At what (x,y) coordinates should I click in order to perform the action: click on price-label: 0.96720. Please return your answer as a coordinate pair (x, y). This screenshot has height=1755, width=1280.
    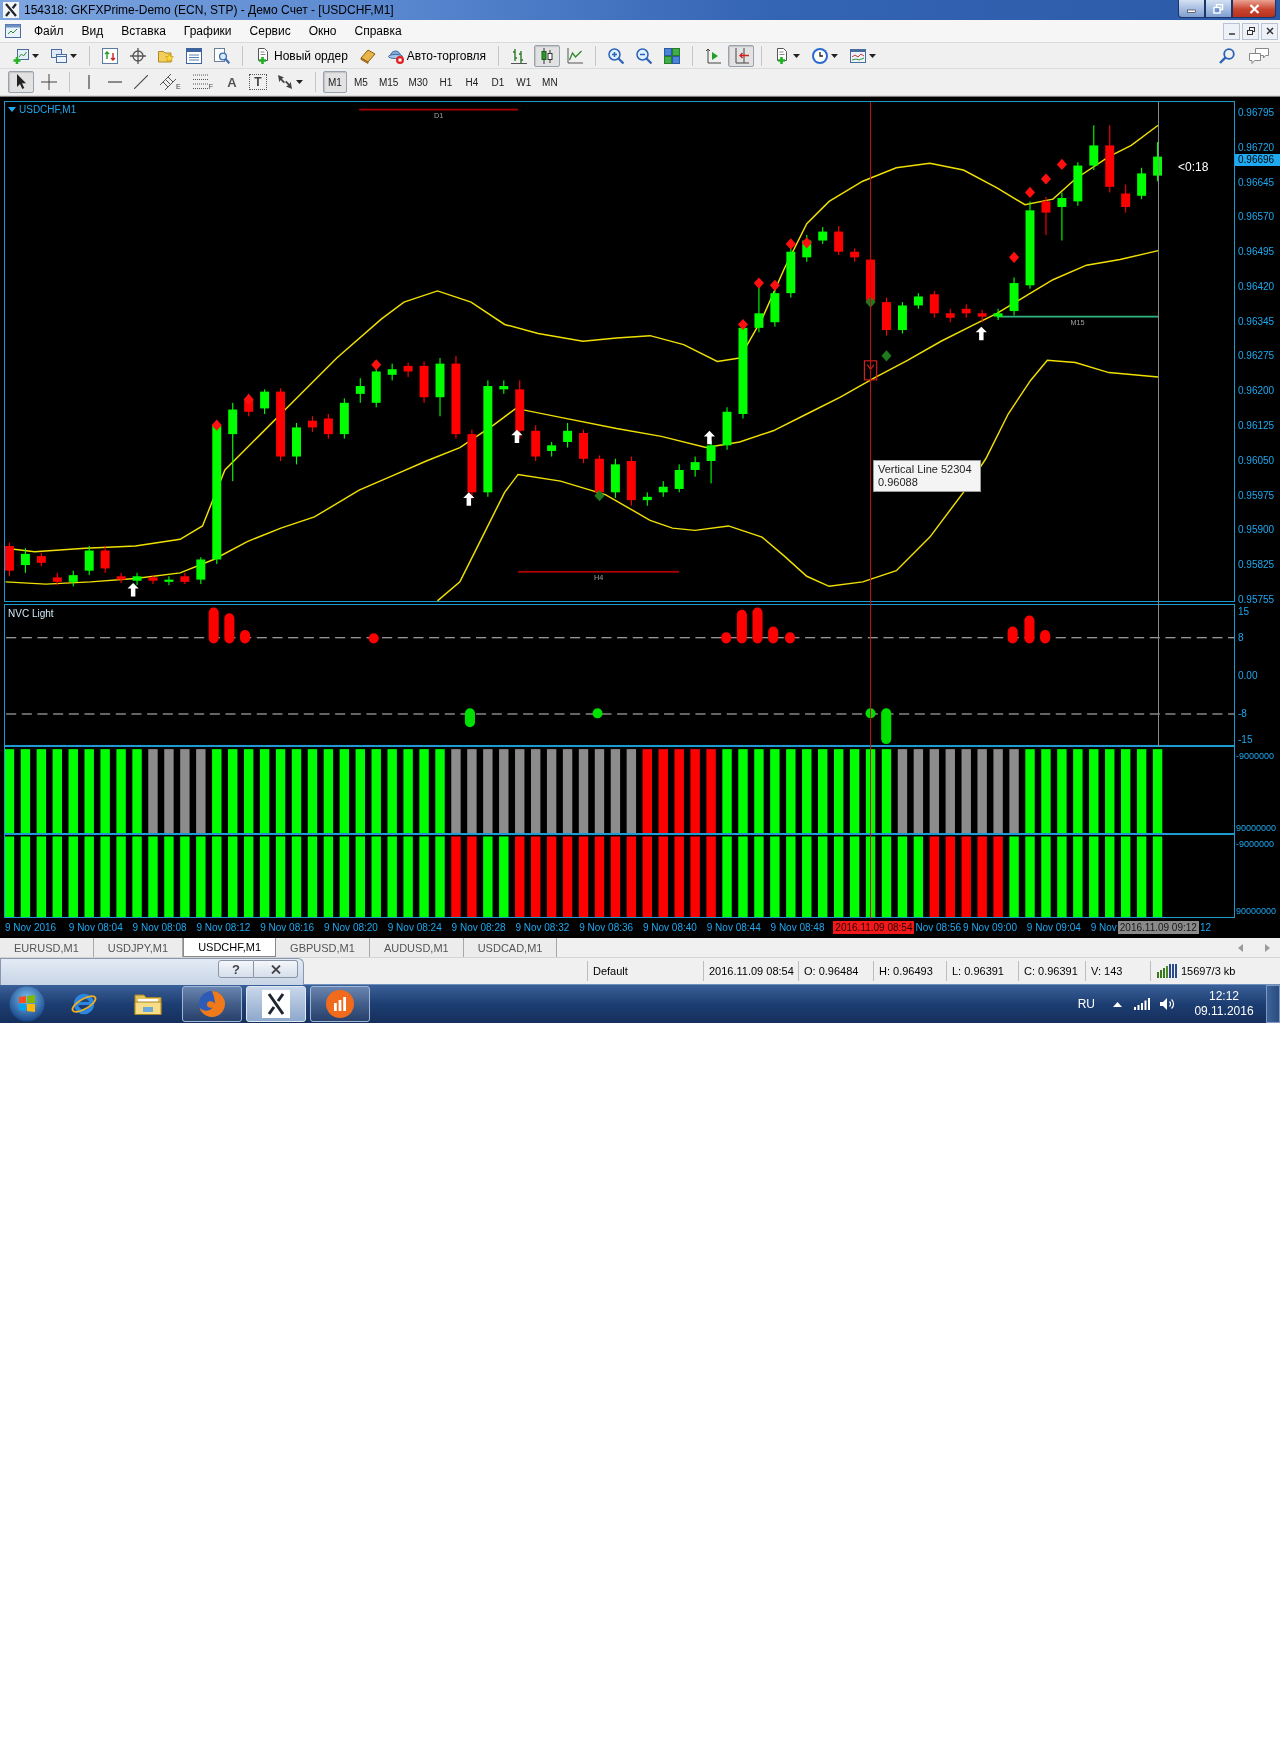
    Looking at the image, I should click on (1256, 147).